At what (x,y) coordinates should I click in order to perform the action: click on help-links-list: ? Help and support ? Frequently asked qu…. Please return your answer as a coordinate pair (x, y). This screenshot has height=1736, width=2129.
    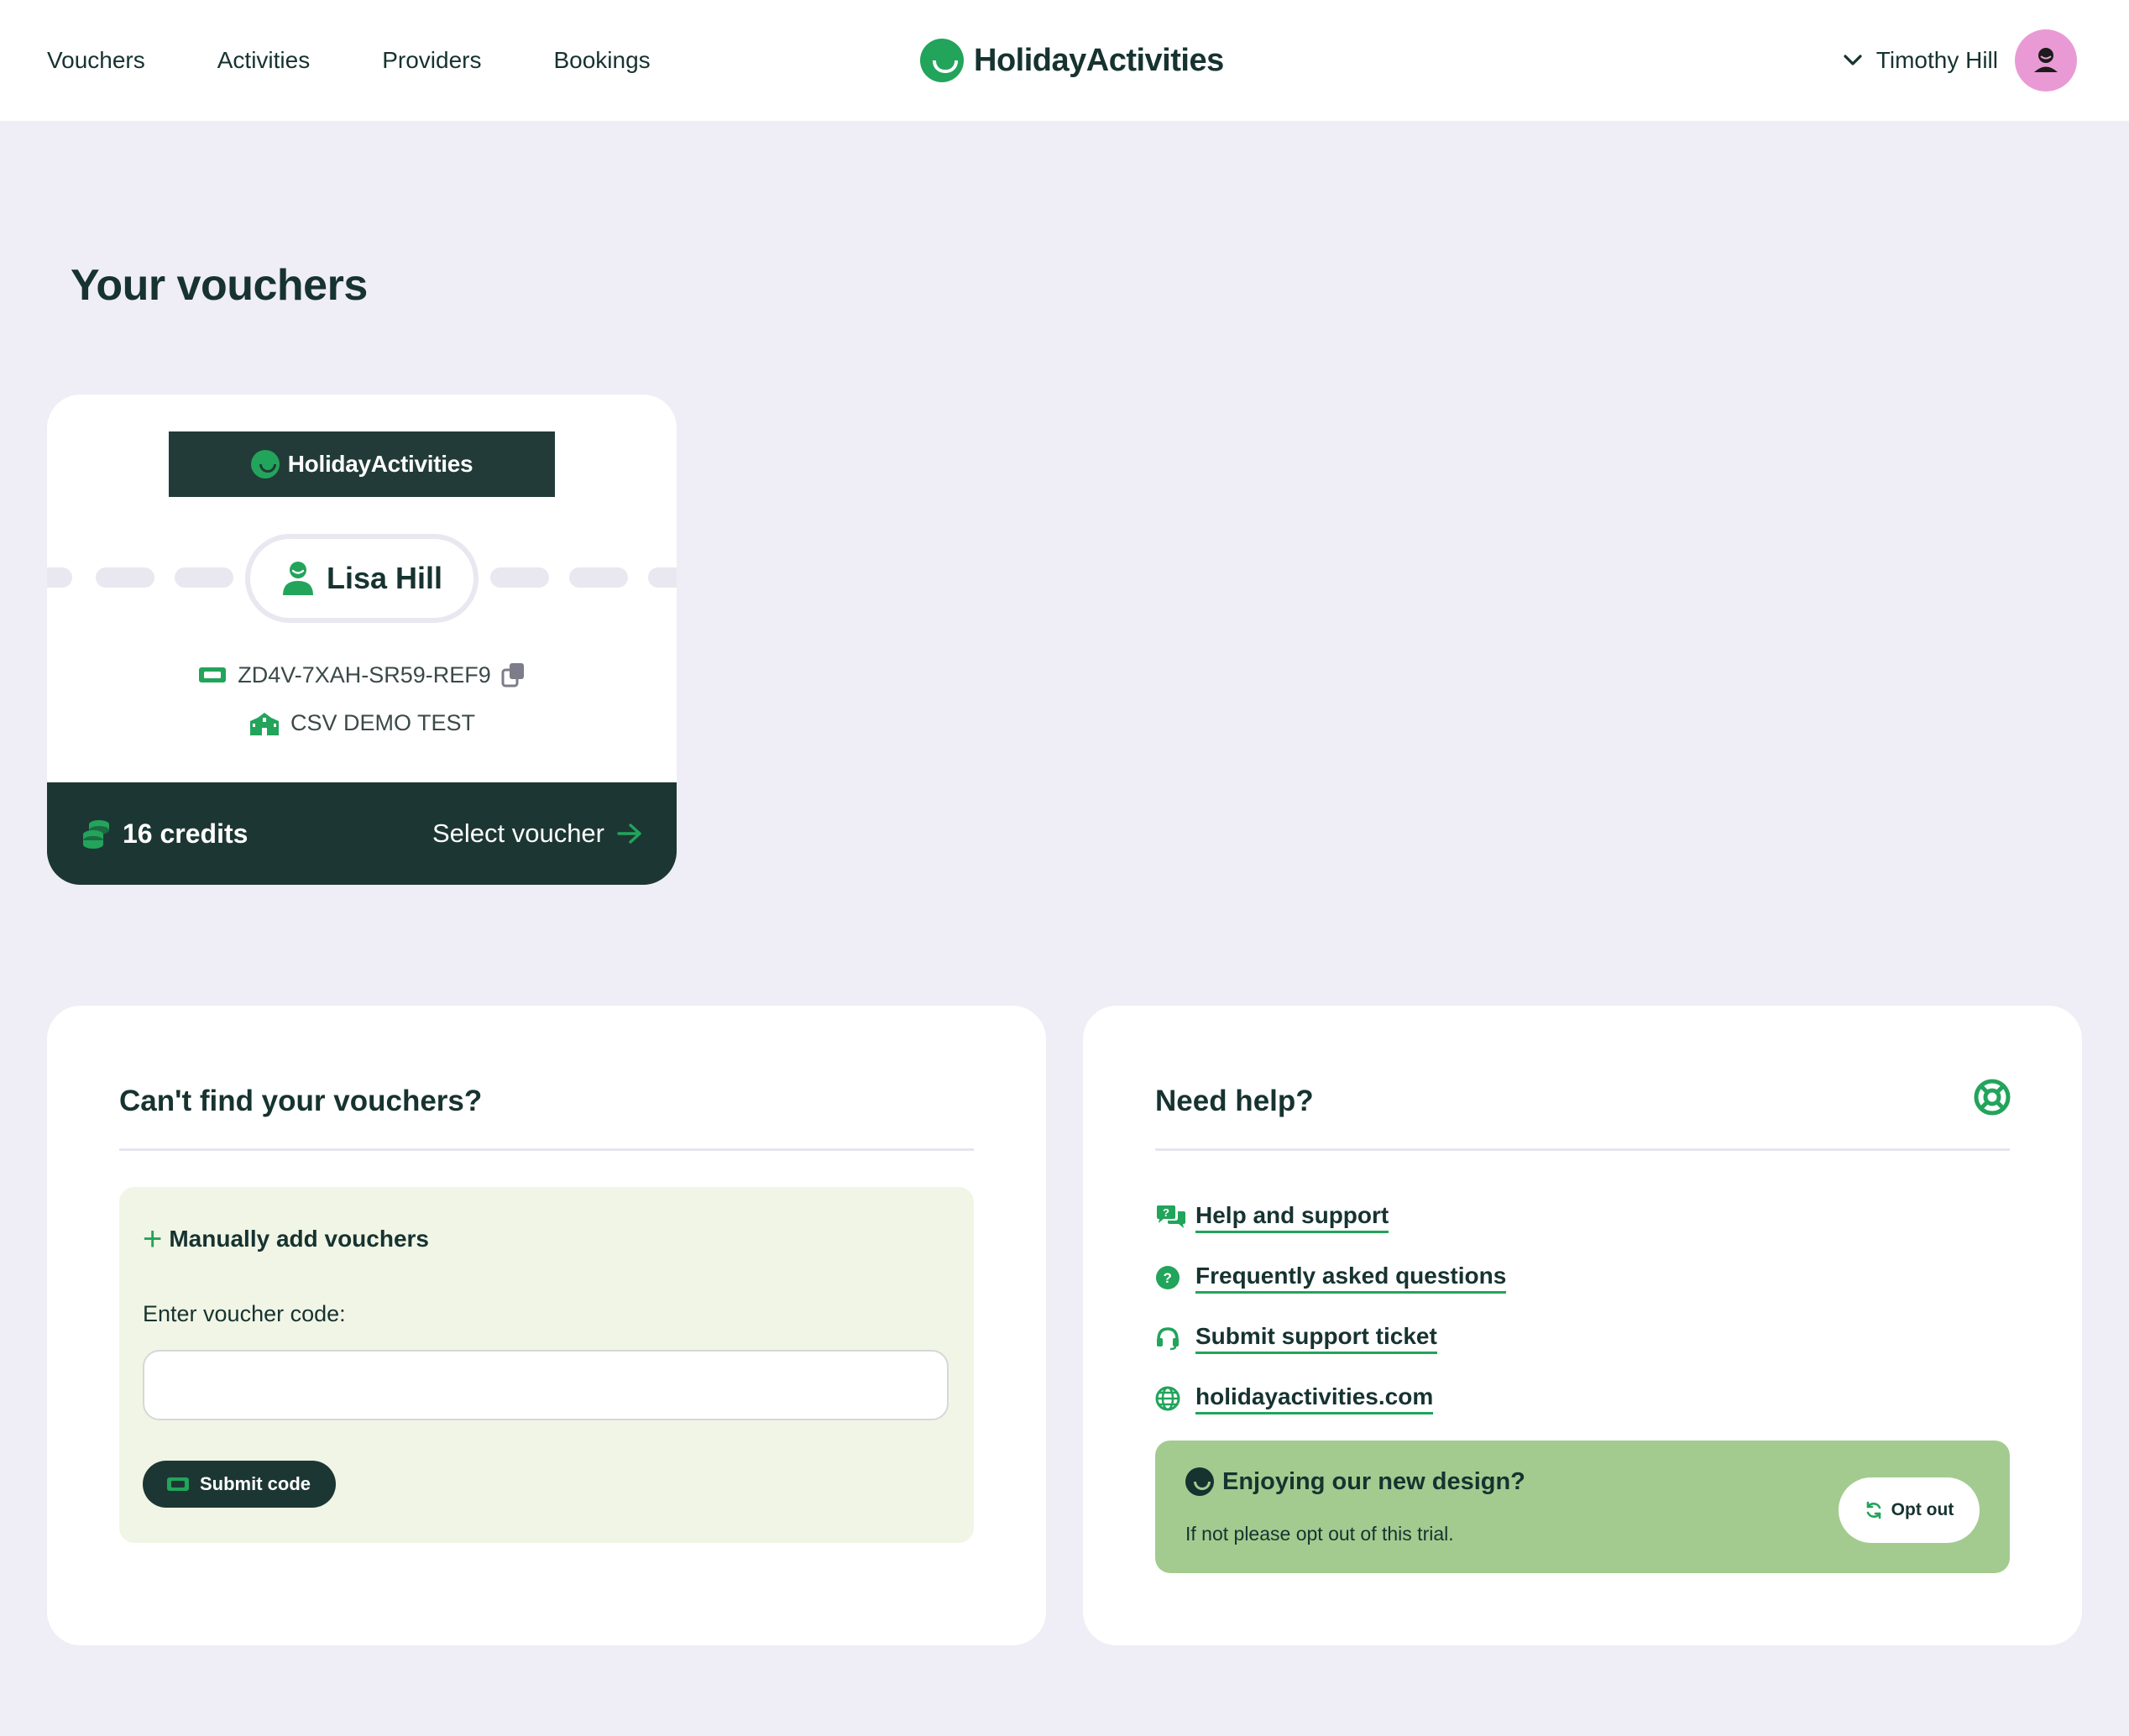
    Looking at the image, I should click on (1331, 1308).